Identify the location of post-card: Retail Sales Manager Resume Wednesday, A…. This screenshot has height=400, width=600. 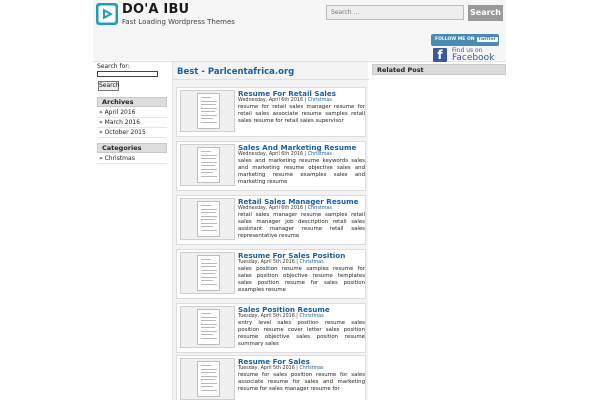
(271, 220).